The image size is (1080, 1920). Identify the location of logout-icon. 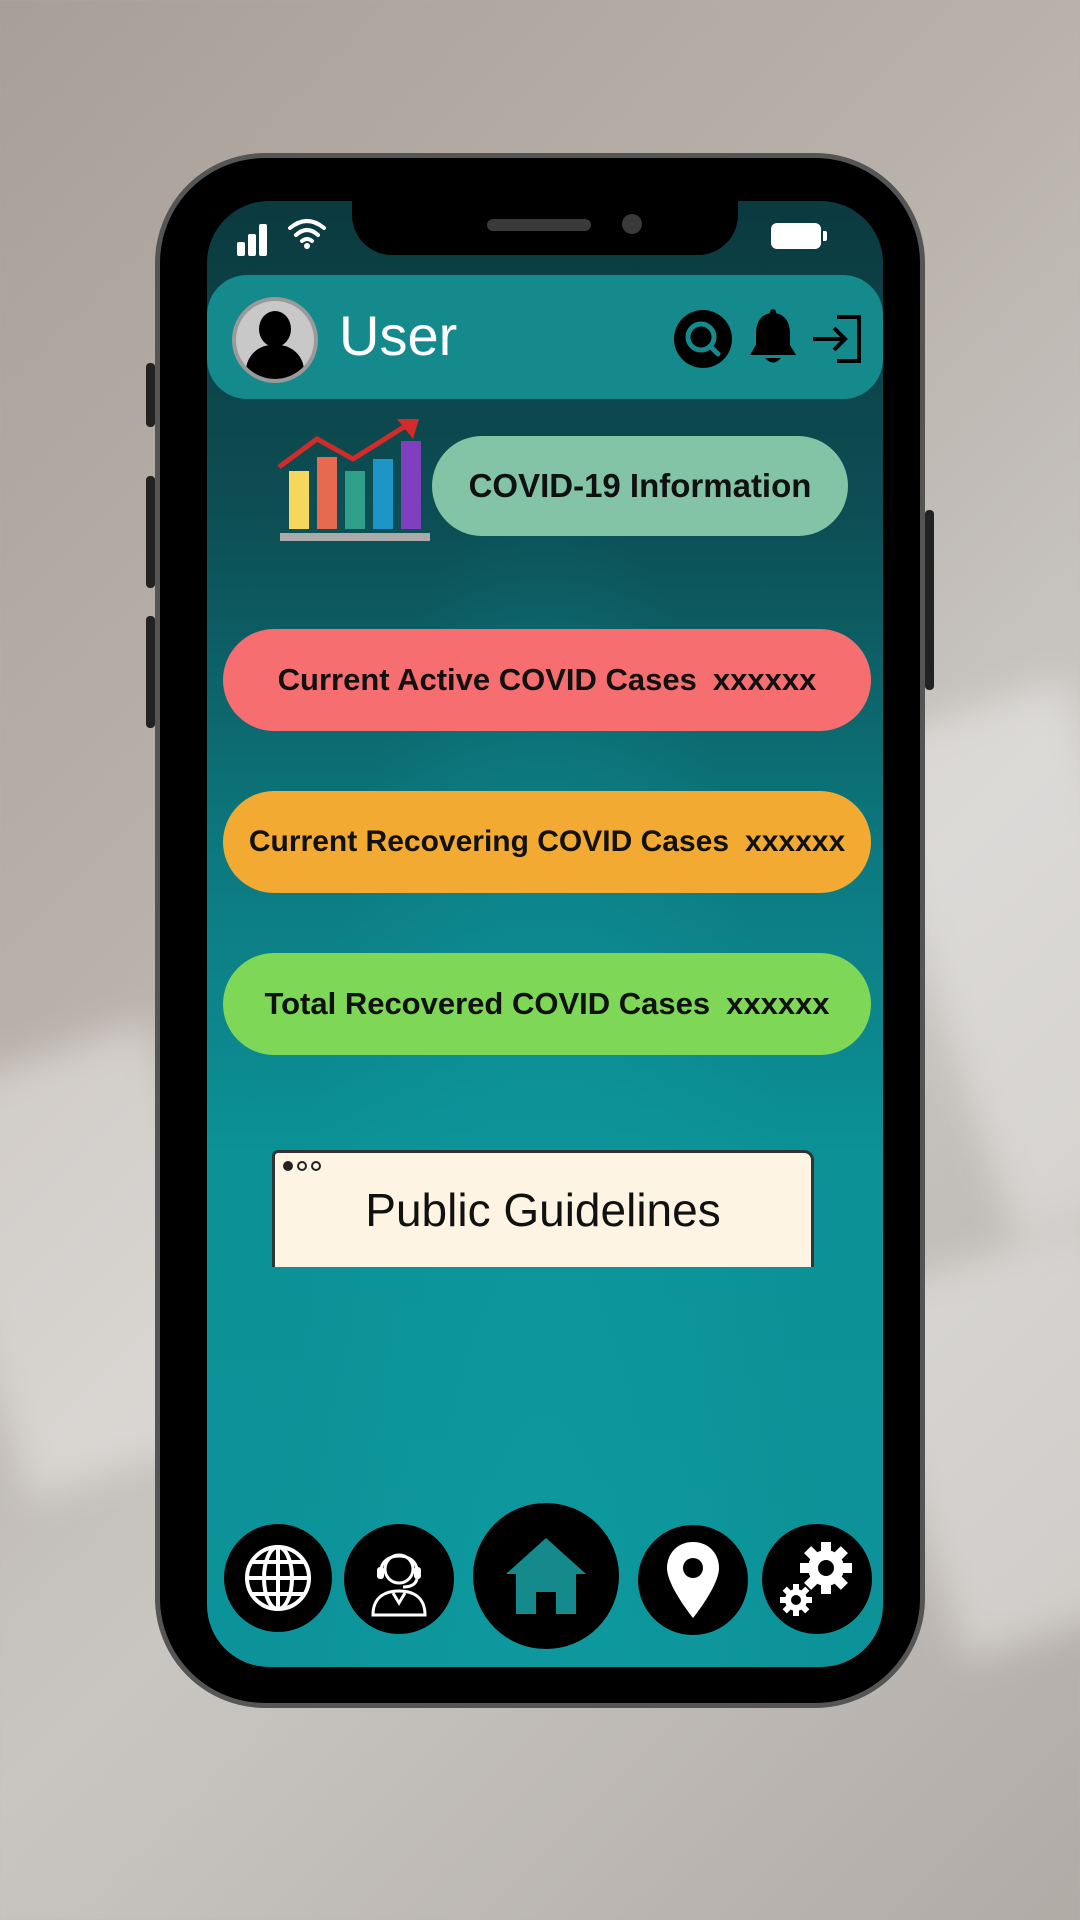
(837, 339).